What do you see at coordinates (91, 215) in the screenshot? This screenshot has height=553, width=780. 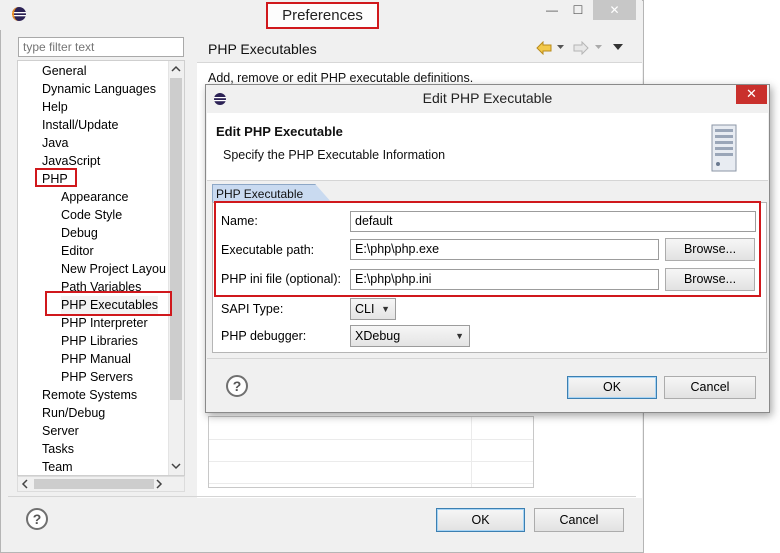 I see `tree-item-code-style: Code Style` at bounding box center [91, 215].